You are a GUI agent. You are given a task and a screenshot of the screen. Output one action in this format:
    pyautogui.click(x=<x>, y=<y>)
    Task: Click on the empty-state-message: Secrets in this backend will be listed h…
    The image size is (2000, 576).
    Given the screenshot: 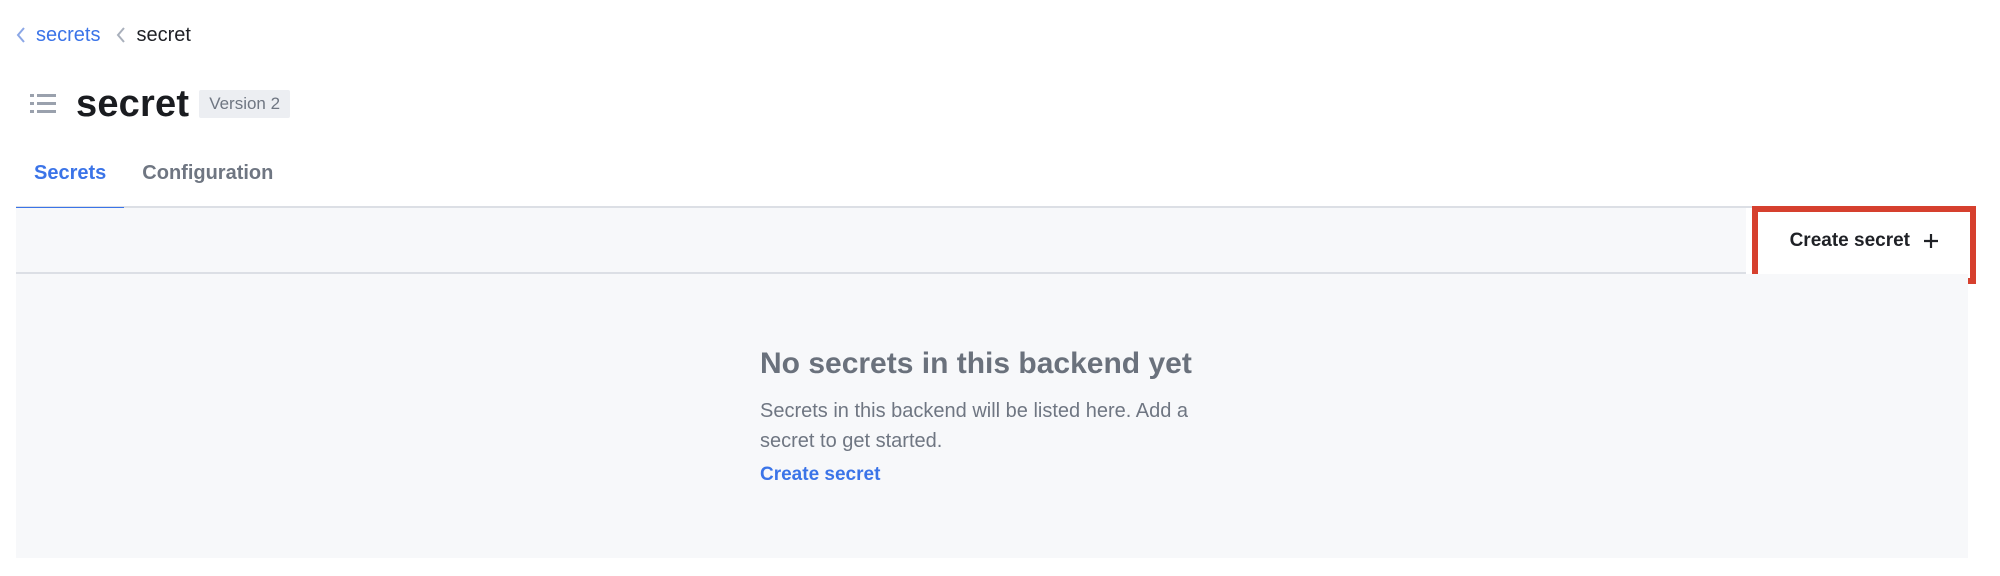 What is the action you would take?
    pyautogui.click(x=974, y=426)
    